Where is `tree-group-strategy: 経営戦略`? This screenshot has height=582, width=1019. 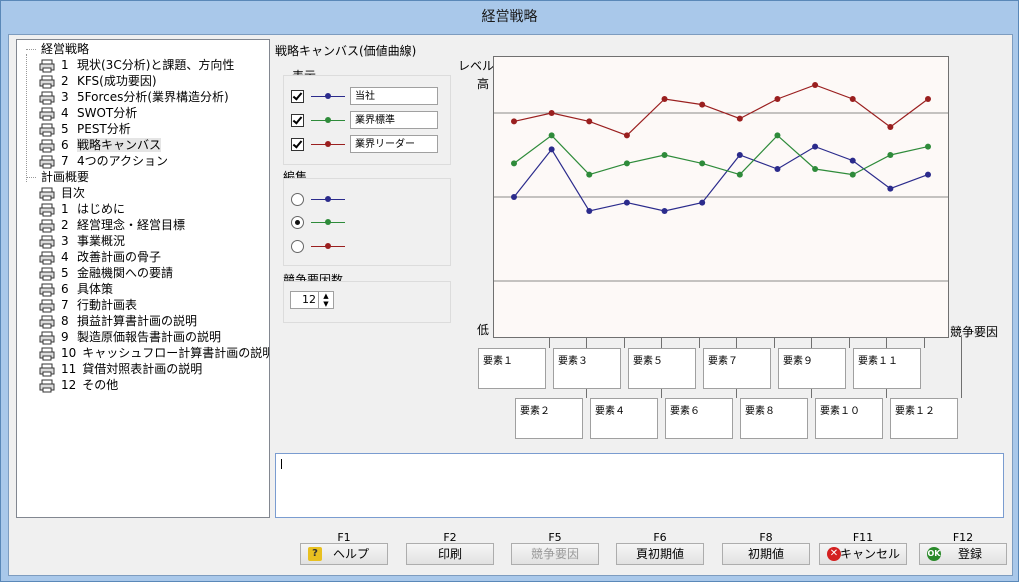
tree-group-strategy: 経営戦略 is located at coordinates (65, 49).